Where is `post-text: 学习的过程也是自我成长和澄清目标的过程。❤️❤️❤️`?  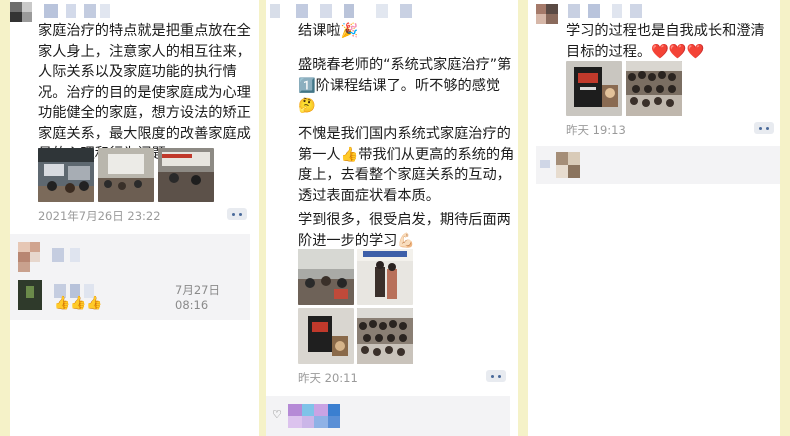
post-text: 学习的过程也是自我成长和澄清目标的过程。❤️❤️❤️ is located at coordinates (665, 41).